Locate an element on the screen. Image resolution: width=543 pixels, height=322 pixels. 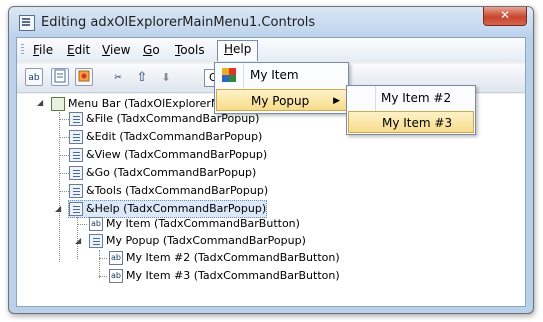
tree-item-label: &Edit (TadxCommandBarPopup) is located at coordinates (174, 136).